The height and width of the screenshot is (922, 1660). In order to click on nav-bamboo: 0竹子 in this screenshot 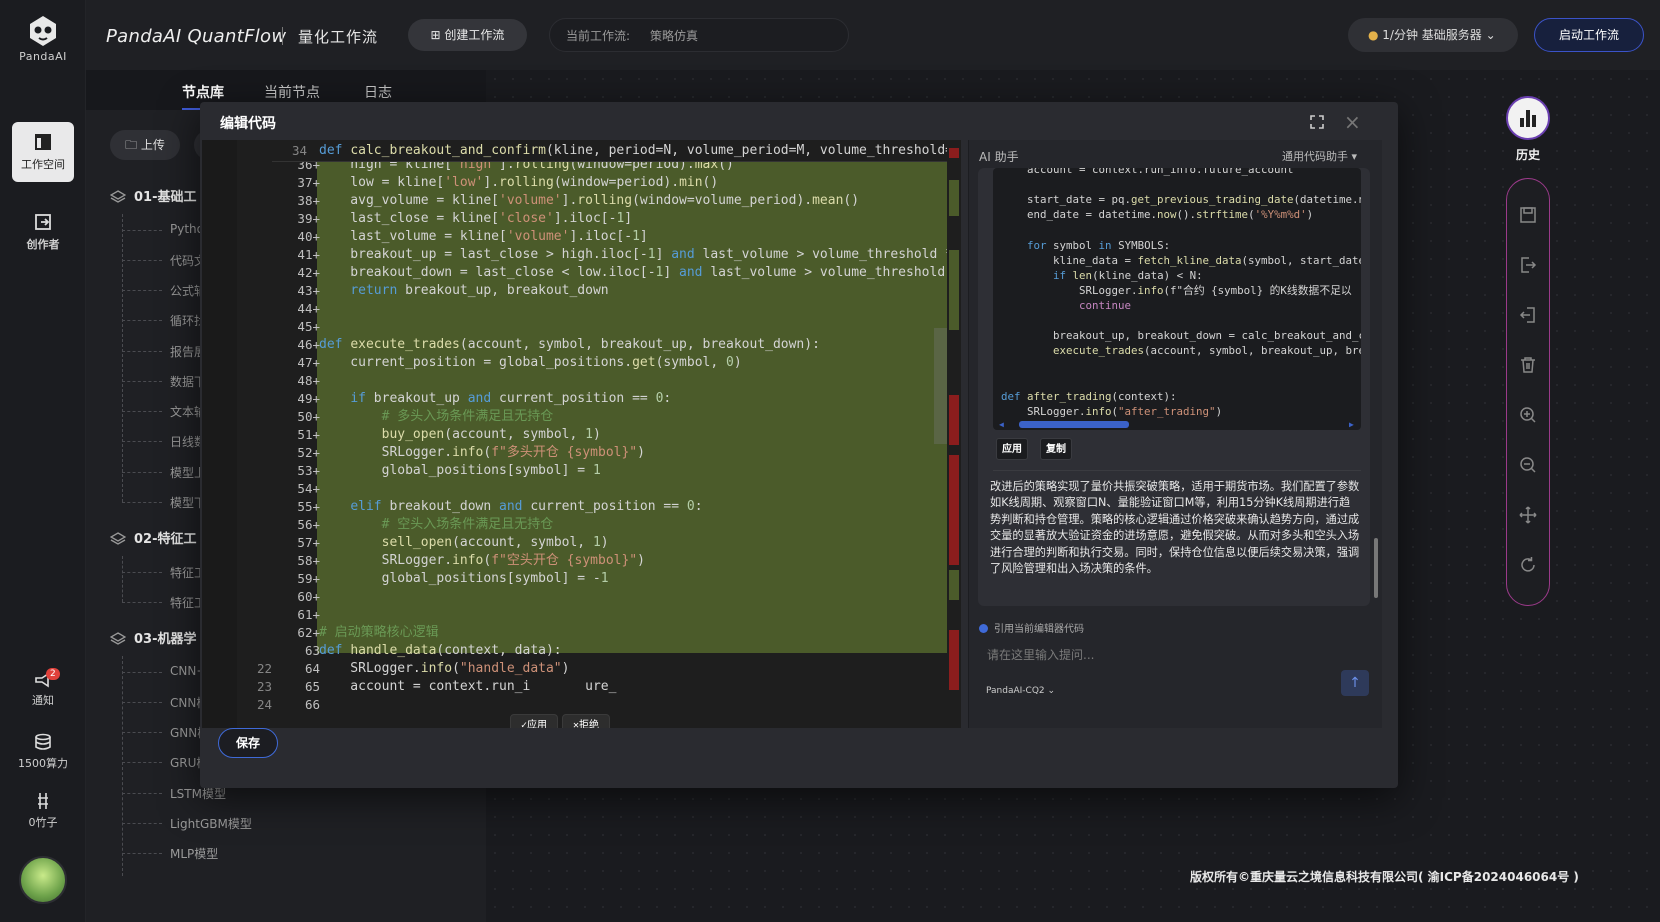, I will do `click(43, 811)`.